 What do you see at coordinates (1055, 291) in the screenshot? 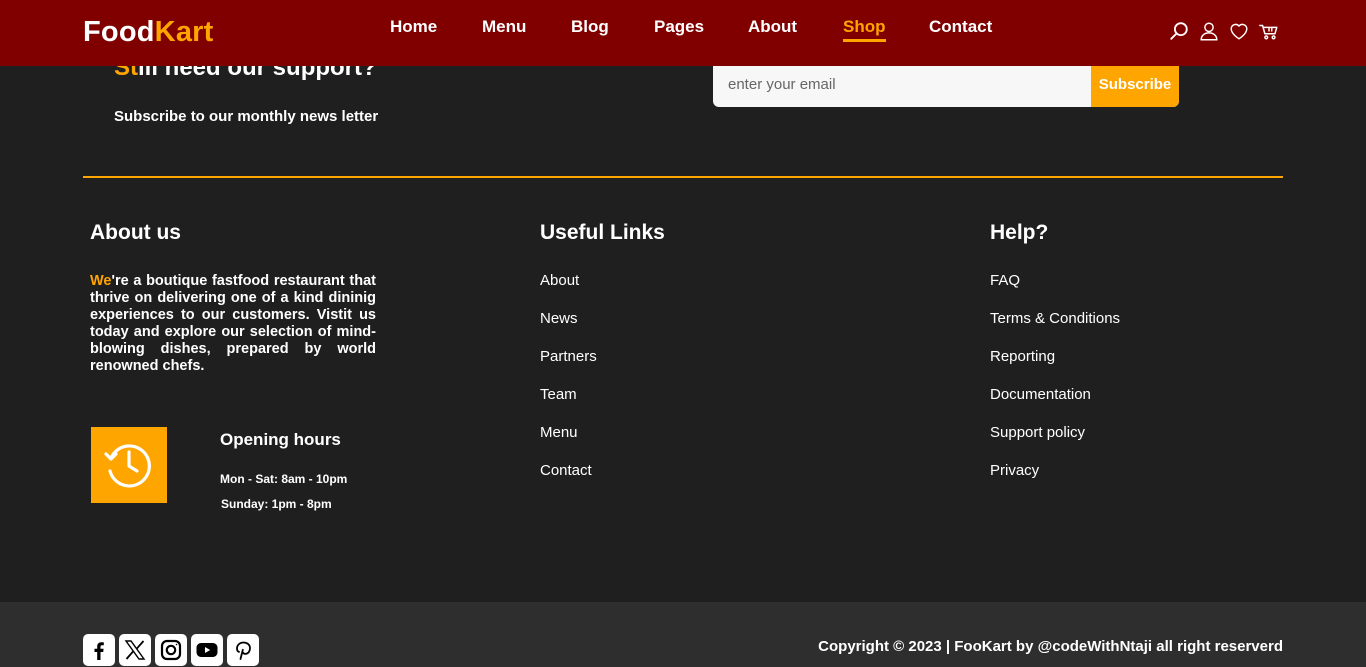
I see `list-item: FAQ` at bounding box center [1055, 291].